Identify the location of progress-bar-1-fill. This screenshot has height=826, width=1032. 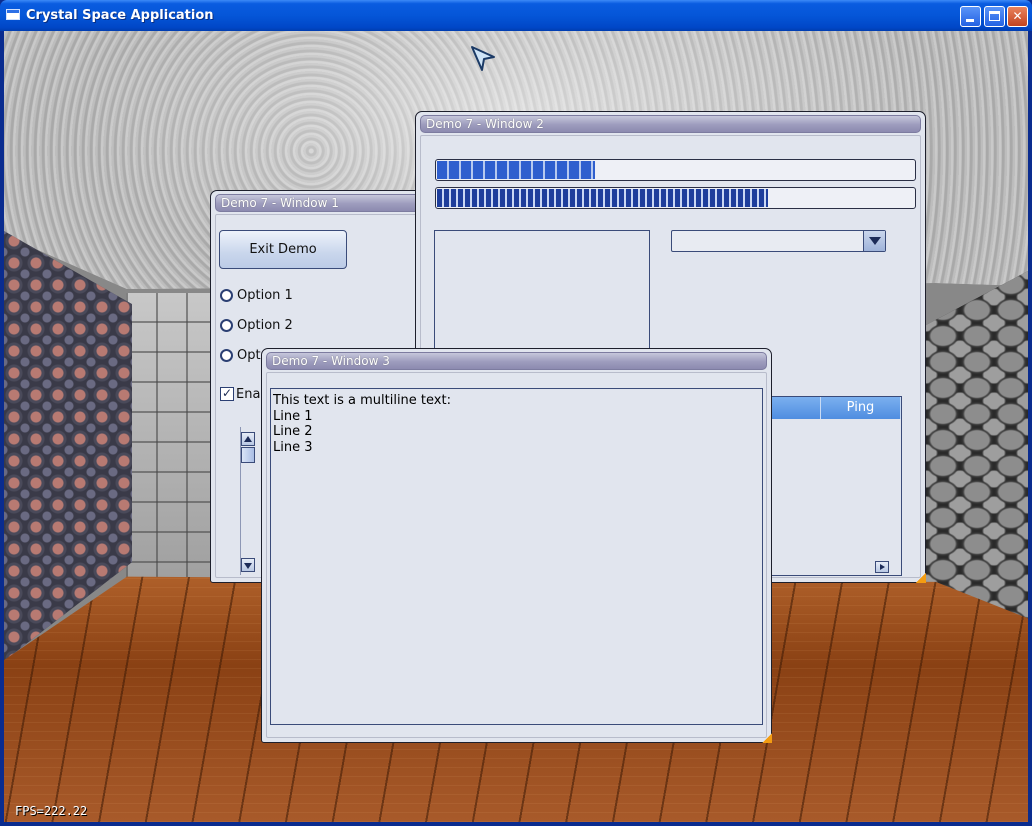
(516, 170).